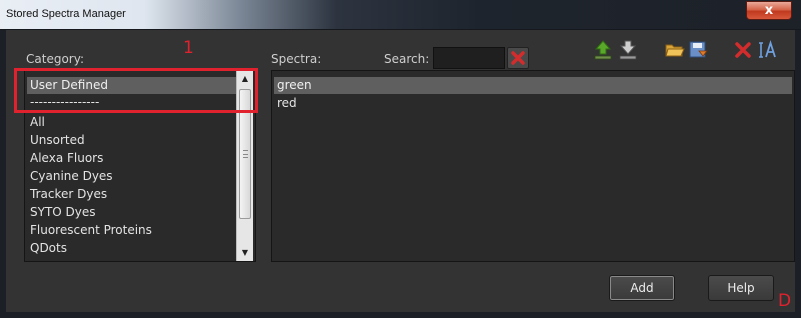  I want to click on add-button: Add, so click(642, 288).